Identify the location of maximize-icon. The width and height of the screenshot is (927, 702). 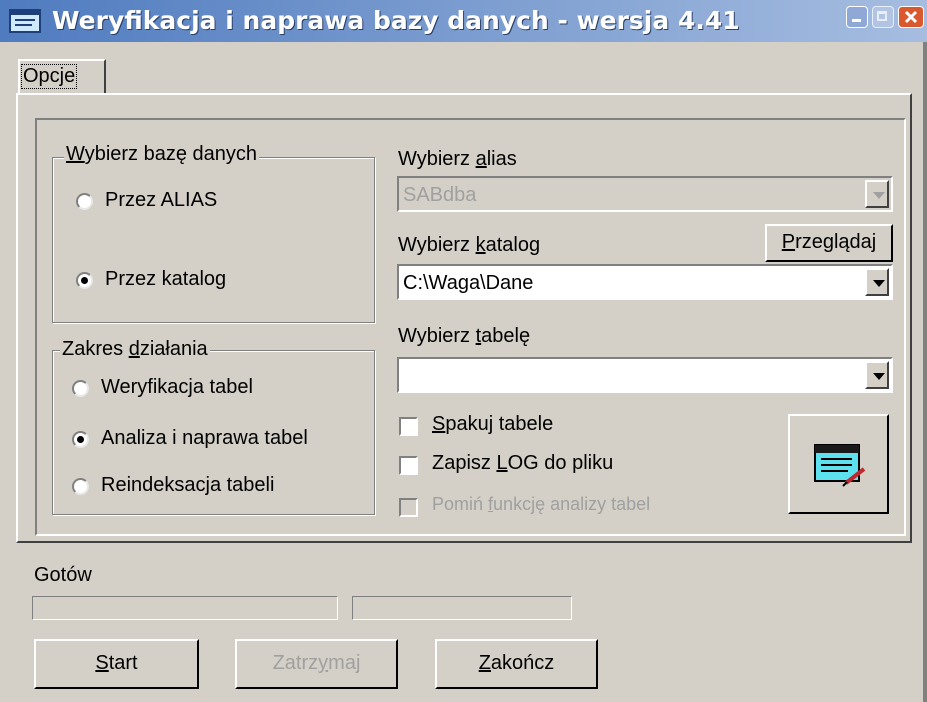
(882, 16).